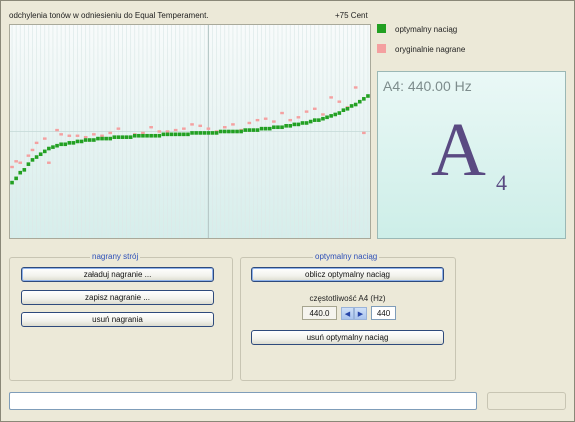 Image resolution: width=575 pixels, height=422 pixels. What do you see at coordinates (243, 401) in the screenshot?
I see `status-text-field` at bounding box center [243, 401].